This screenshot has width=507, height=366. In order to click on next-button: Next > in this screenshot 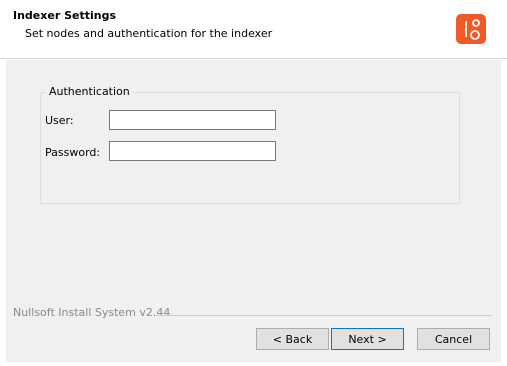, I will do `click(367, 339)`.